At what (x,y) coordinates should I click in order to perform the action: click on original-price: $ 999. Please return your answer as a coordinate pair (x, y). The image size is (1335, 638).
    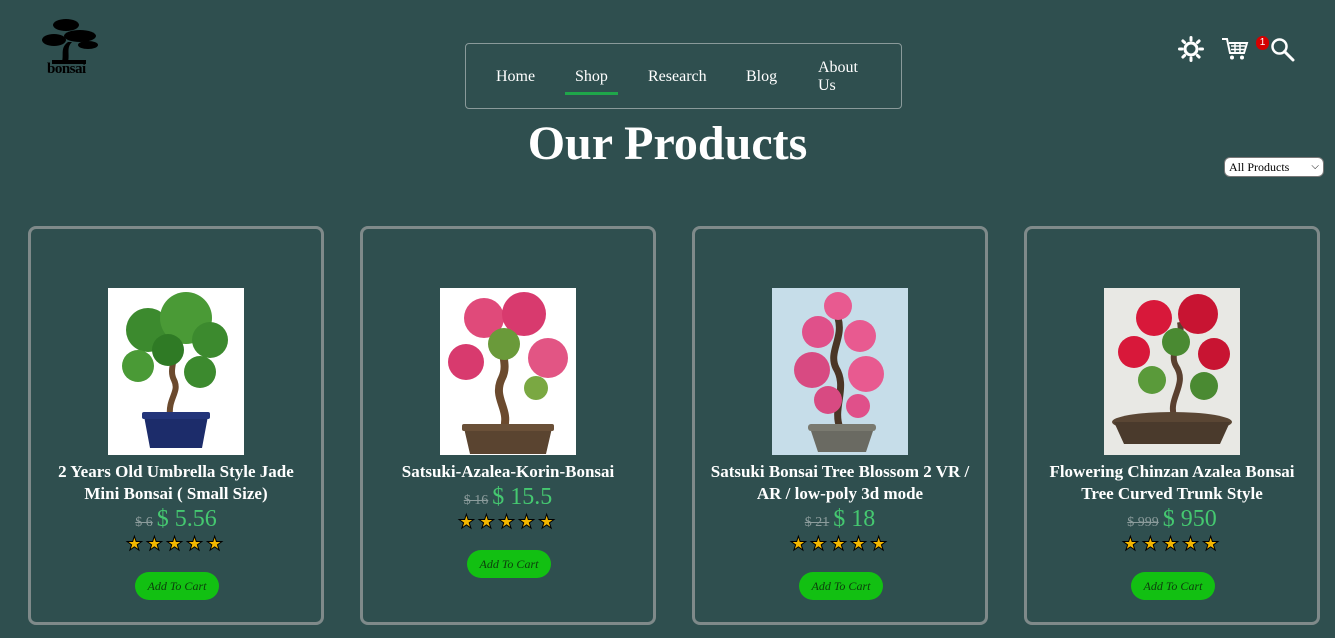
    Looking at the image, I should click on (1143, 522).